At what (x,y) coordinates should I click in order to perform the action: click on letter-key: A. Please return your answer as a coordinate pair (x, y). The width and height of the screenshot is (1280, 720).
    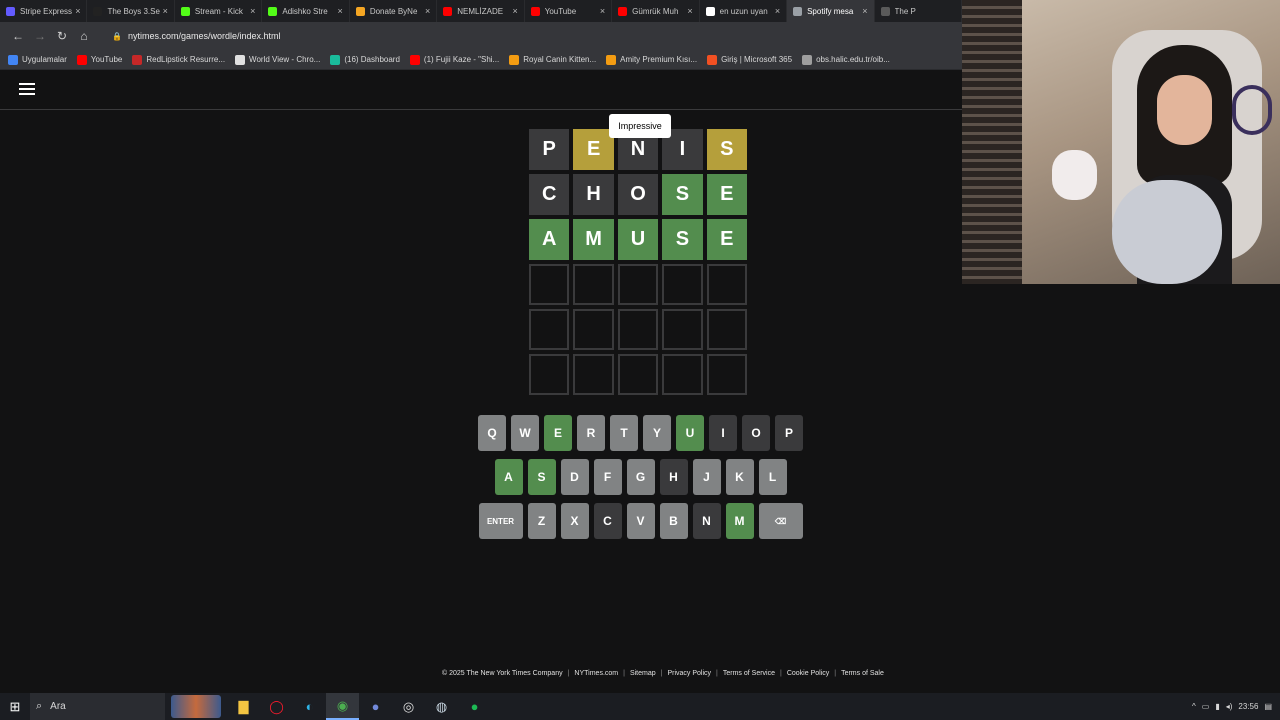
    Looking at the image, I should click on (508, 477).